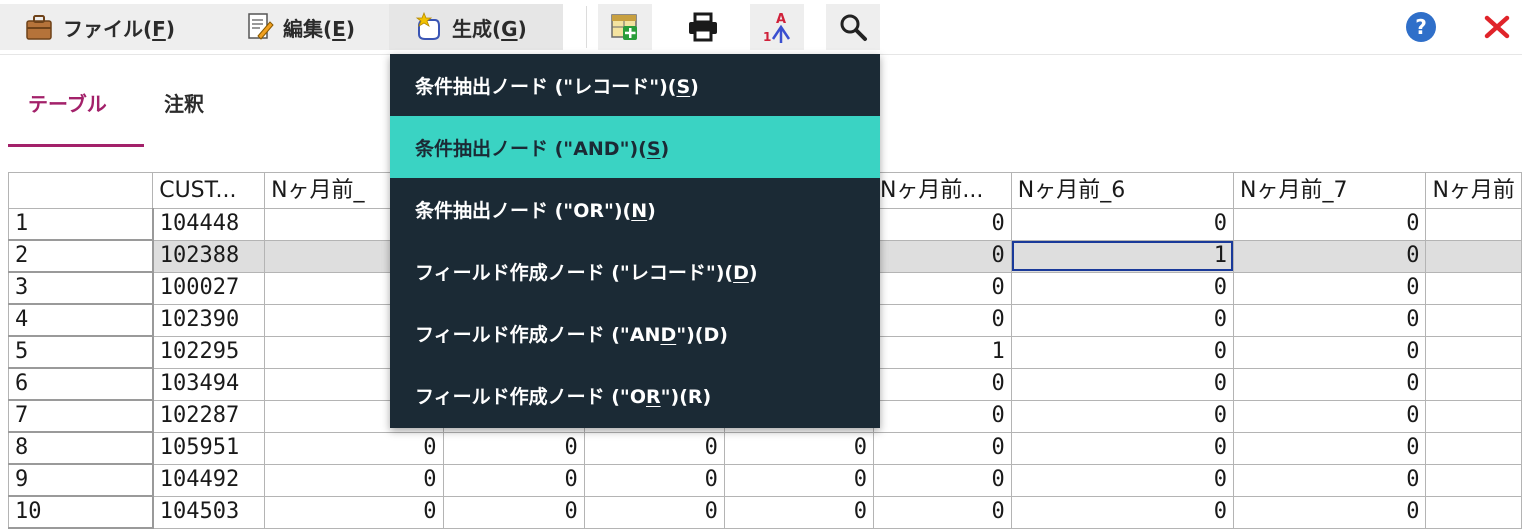  Describe the element at coordinates (635, 209) in the screenshot. I see `menu-item-select-node-or: 条件抽出ノード ("OR")(N)` at that location.